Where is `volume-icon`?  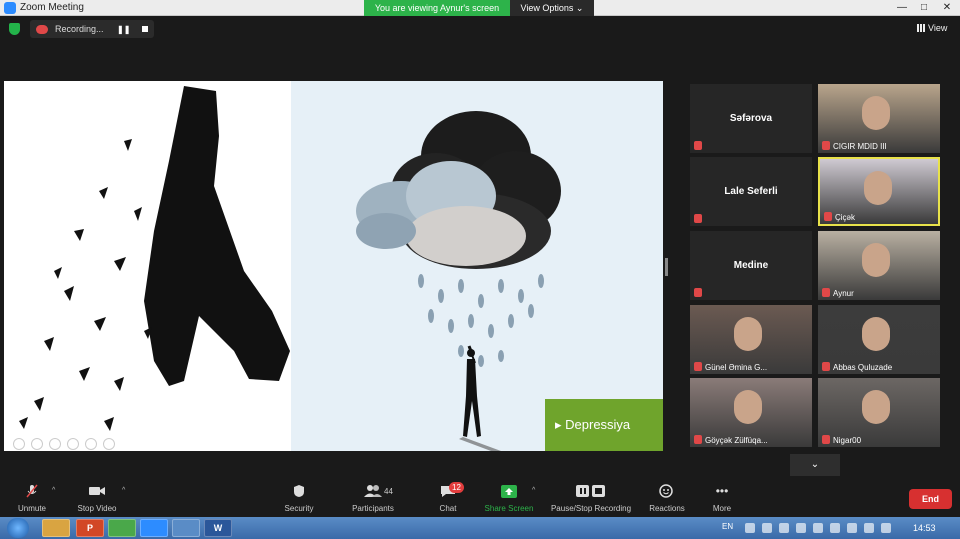 volume-icon is located at coordinates (886, 528).